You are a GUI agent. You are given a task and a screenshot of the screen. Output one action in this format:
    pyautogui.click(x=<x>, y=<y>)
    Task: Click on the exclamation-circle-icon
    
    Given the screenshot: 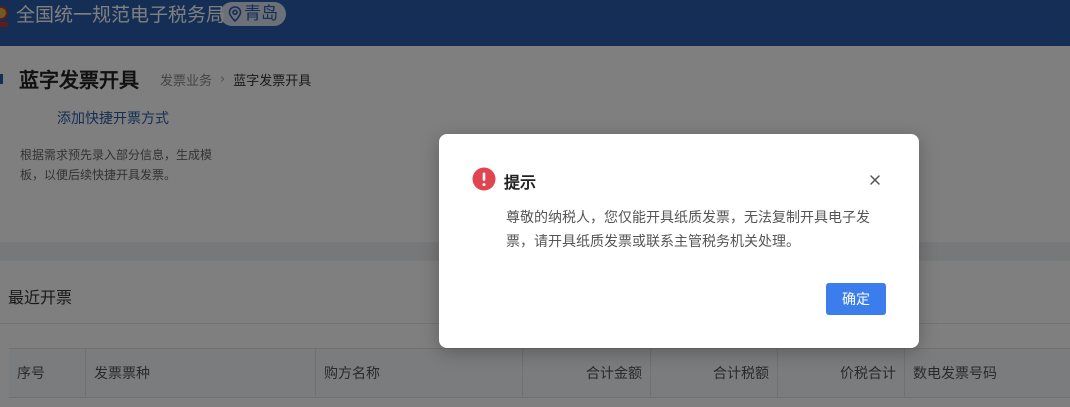 What is the action you would take?
    pyautogui.click(x=484, y=179)
    